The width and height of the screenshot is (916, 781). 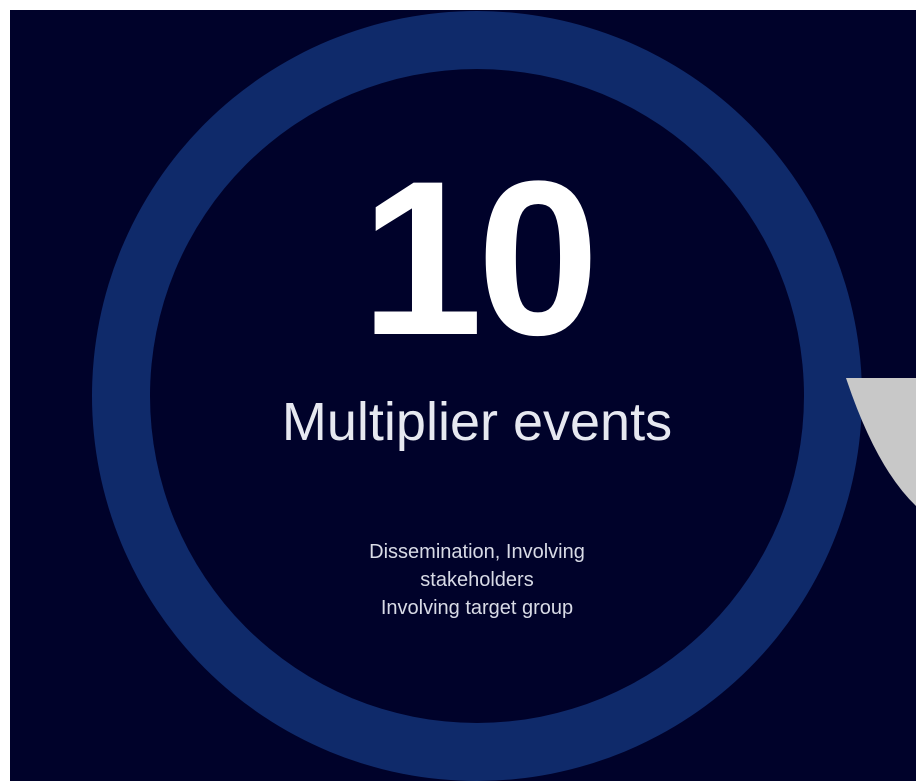 I want to click on stat-number: 10, so click(x=480, y=258).